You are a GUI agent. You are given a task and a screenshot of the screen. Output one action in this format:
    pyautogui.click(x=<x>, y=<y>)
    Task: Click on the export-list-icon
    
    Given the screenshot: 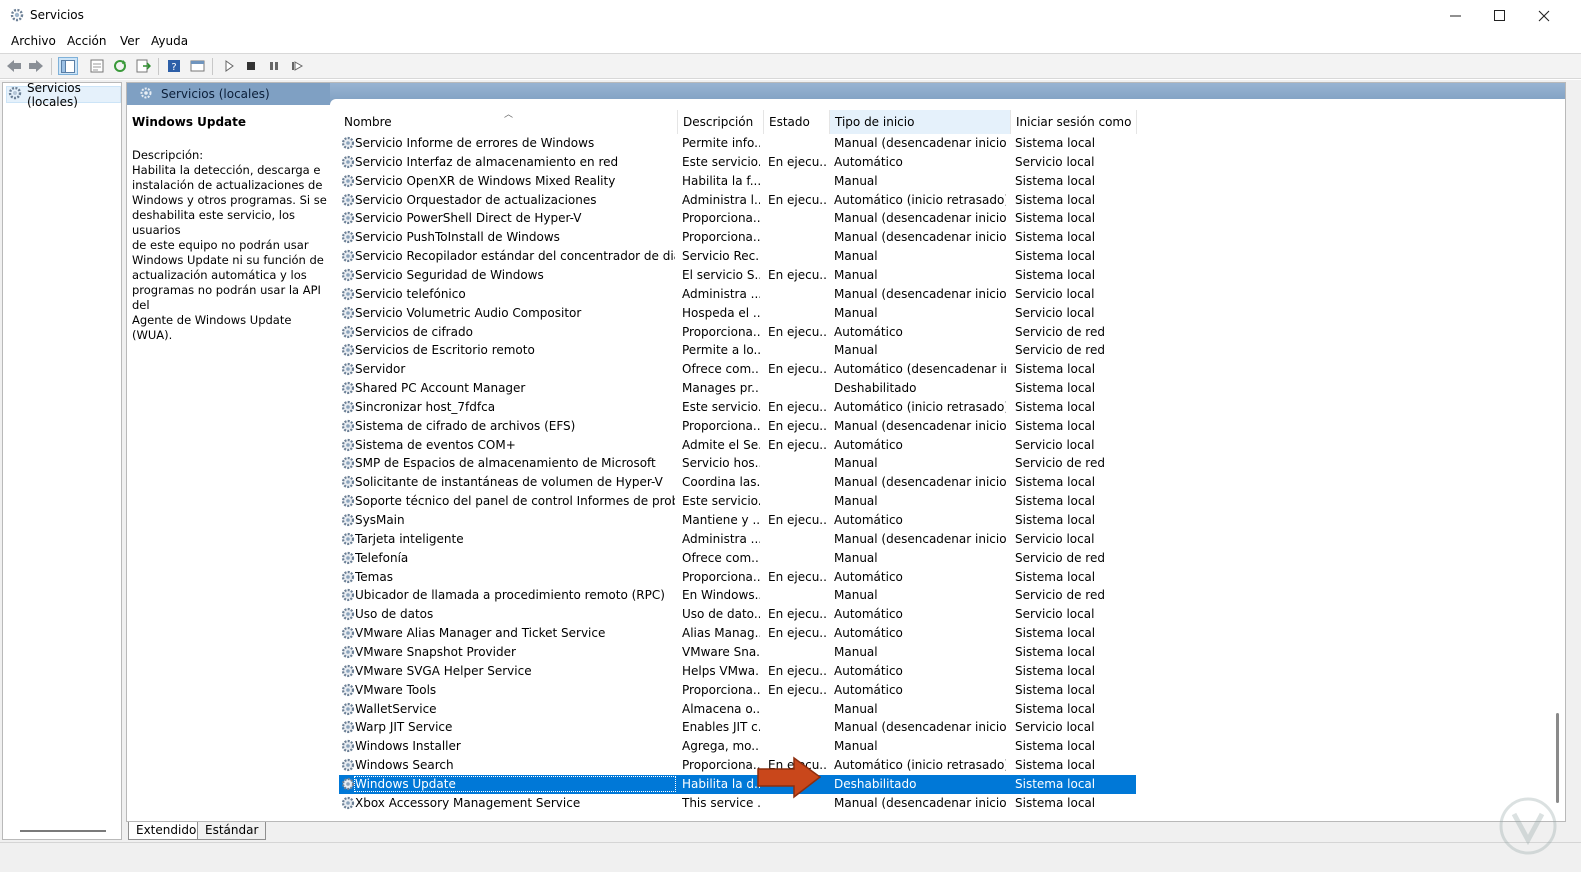 What is the action you would take?
    pyautogui.click(x=143, y=66)
    